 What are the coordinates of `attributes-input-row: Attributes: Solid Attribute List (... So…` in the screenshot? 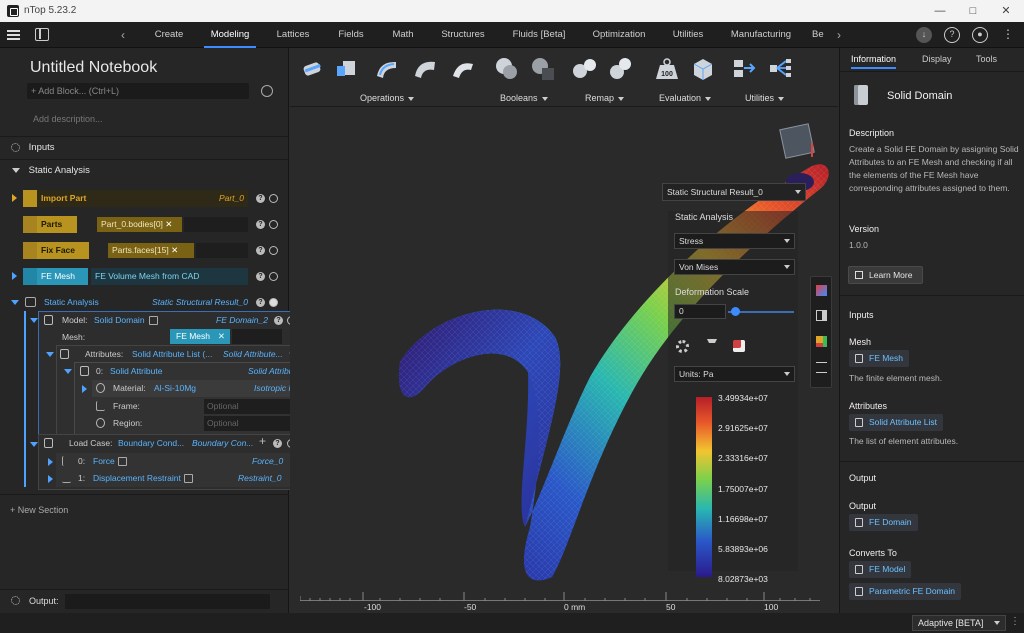 It's located at (180, 354).